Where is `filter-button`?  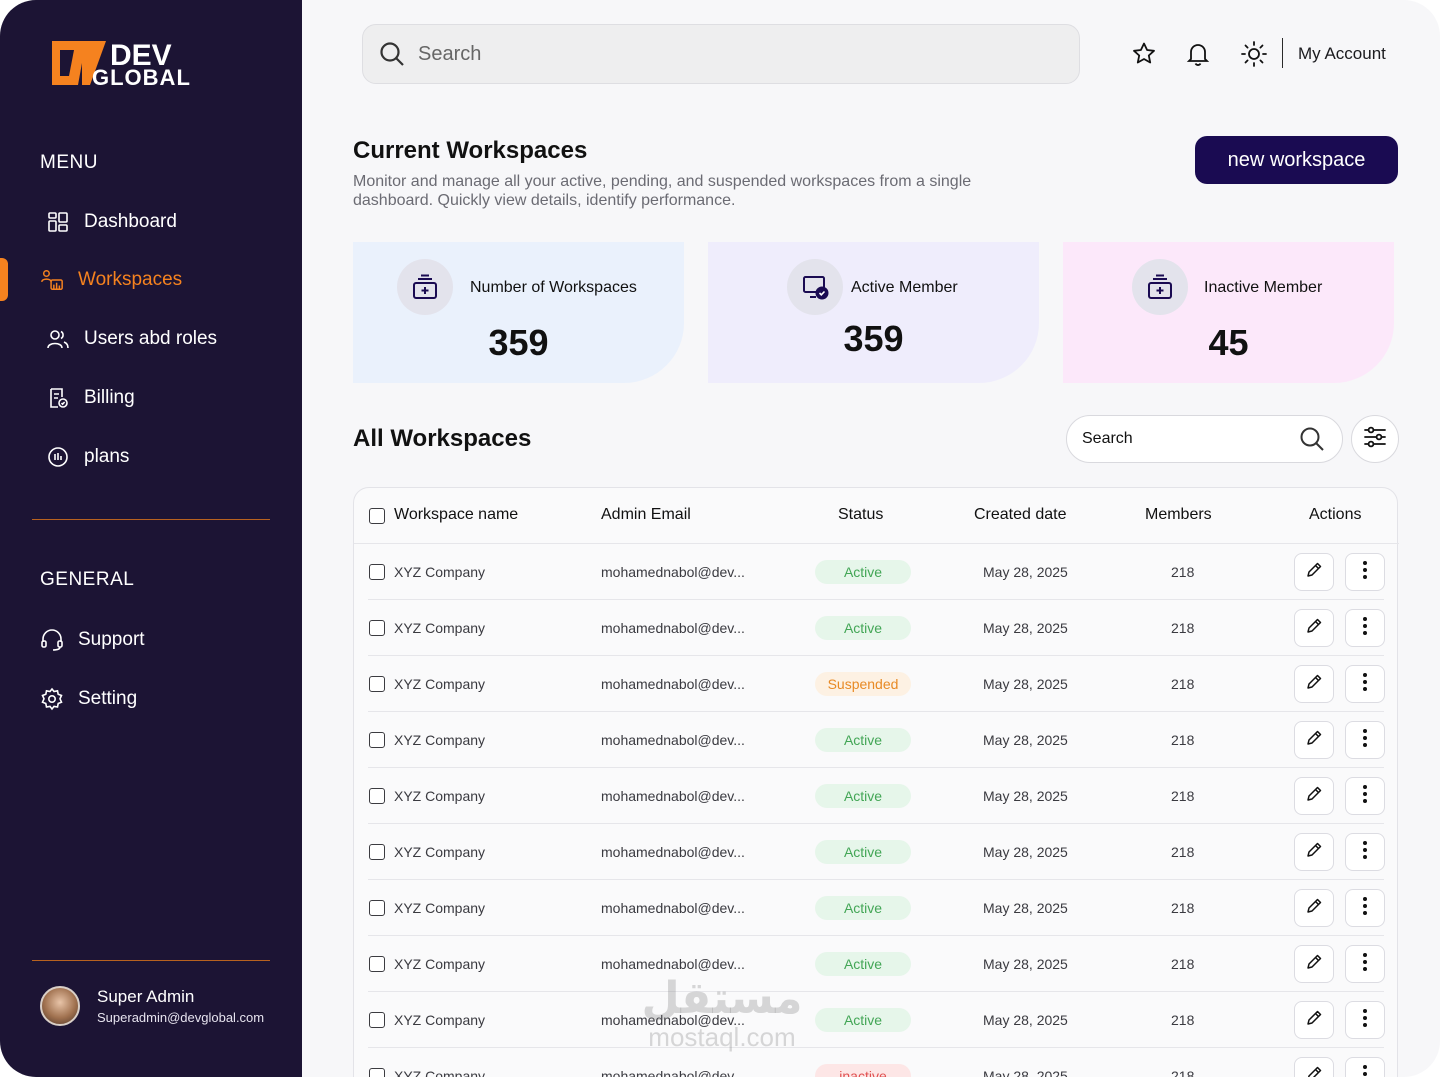
filter-button is located at coordinates (1375, 439).